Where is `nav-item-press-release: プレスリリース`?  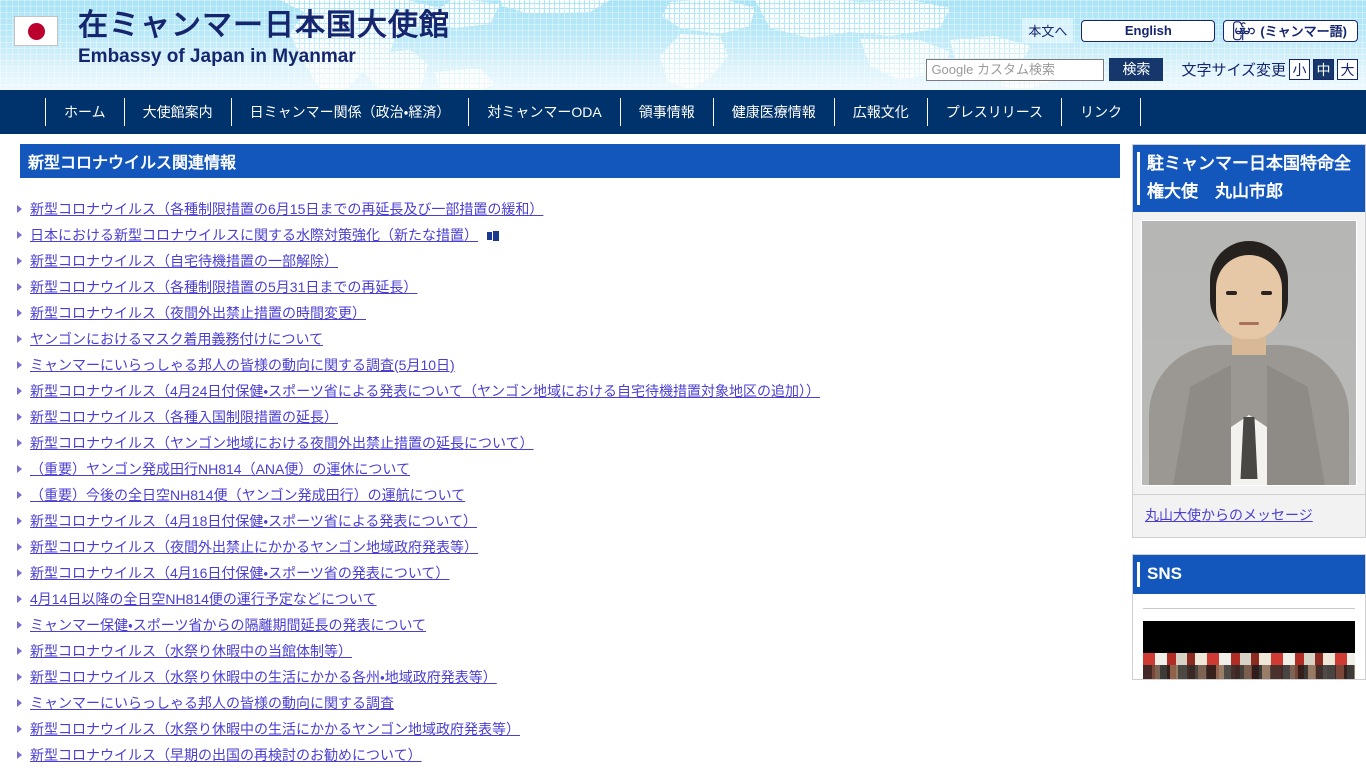 nav-item-press-release: プレスリリース is located at coordinates (993, 112).